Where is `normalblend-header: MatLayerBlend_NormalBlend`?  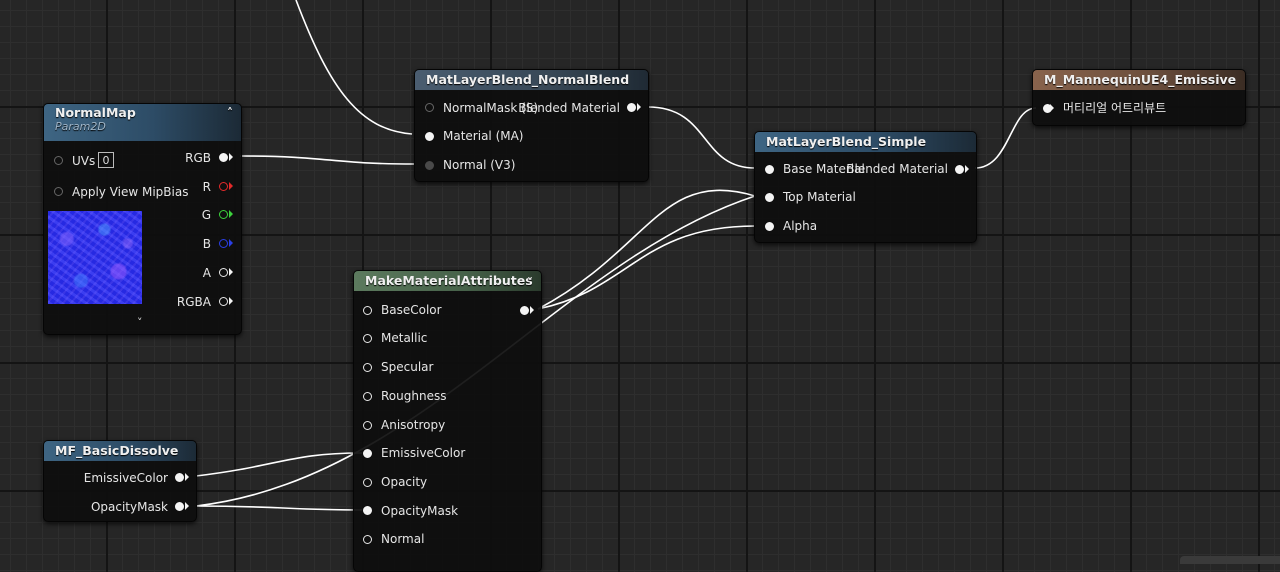 normalblend-header: MatLayerBlend_NormalBlend is located at coordinates (531, 80).